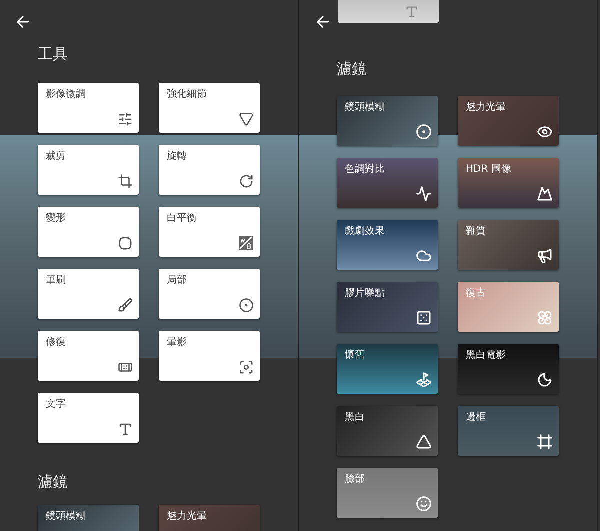  What do you see at coordinates (387, 431) in the screenshot?
I see `filter-card: 黑白` at bounding box center [387, 431].